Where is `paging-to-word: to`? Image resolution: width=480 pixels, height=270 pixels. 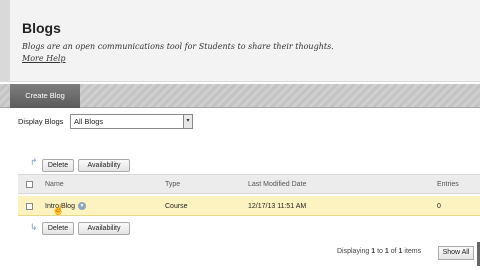 paging-to-word: to is located at coordinates (380, 251).